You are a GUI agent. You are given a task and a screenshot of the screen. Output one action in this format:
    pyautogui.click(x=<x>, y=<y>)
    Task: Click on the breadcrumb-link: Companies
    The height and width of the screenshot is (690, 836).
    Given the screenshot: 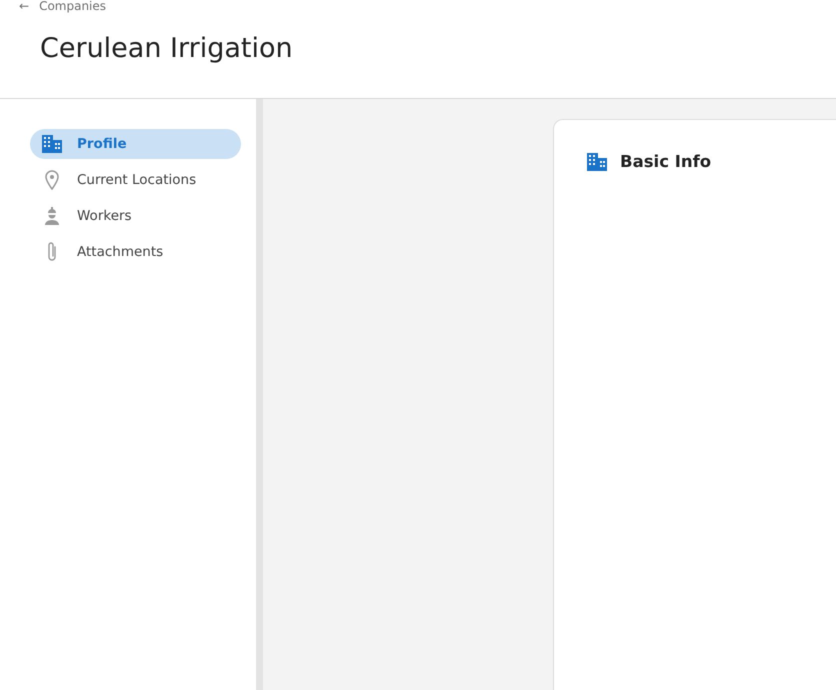 What is the action you would take?
    pyautogui.click(x=72, y=7)
    